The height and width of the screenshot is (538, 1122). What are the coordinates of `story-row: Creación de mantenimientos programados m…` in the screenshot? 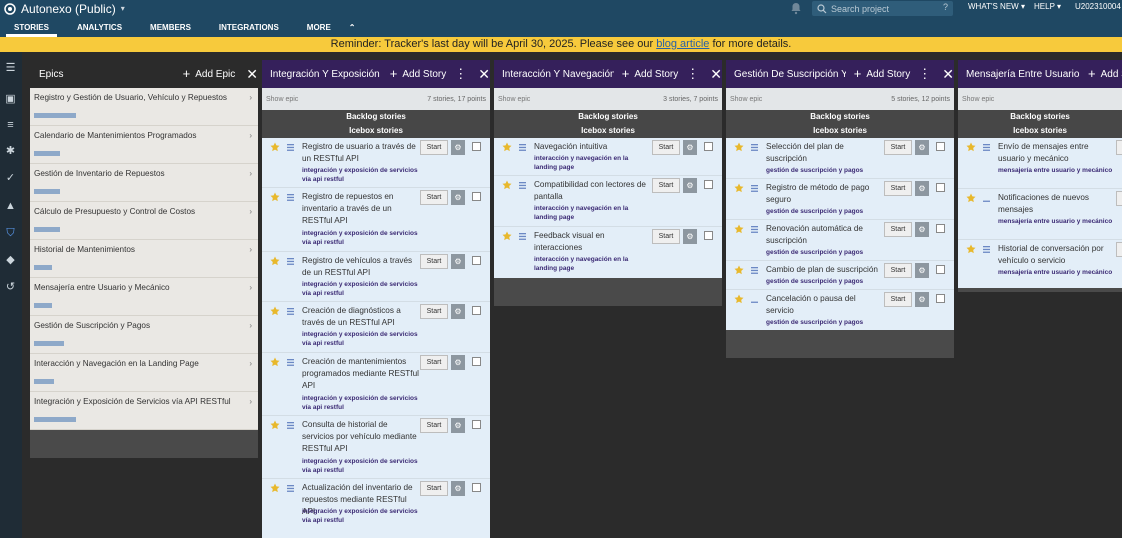 It's located at (376, 384).